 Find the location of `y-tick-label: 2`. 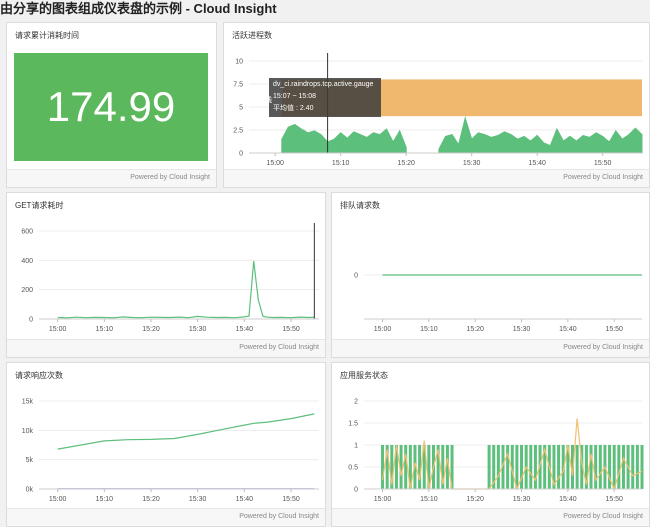

y-tick-label: 2 is located at coordinates (356, 402).